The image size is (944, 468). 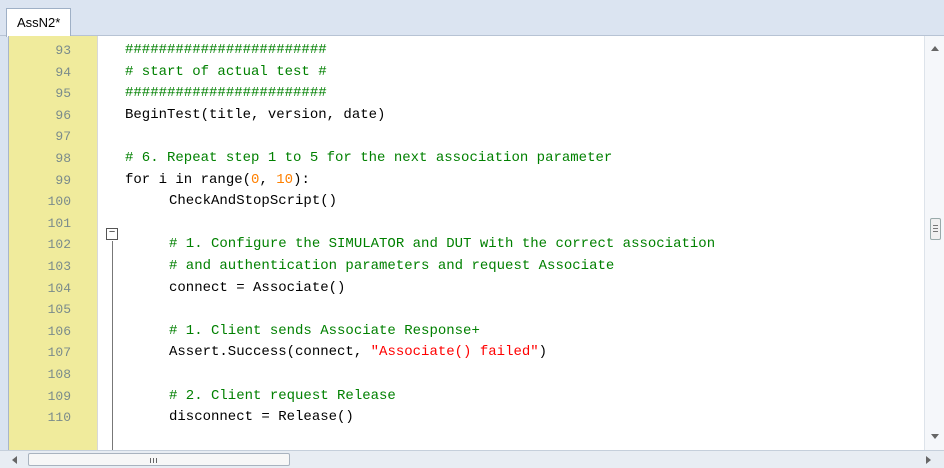 I want to click on code-text: # 1. Client sends Associate Response+, so click(x=324, y=332).